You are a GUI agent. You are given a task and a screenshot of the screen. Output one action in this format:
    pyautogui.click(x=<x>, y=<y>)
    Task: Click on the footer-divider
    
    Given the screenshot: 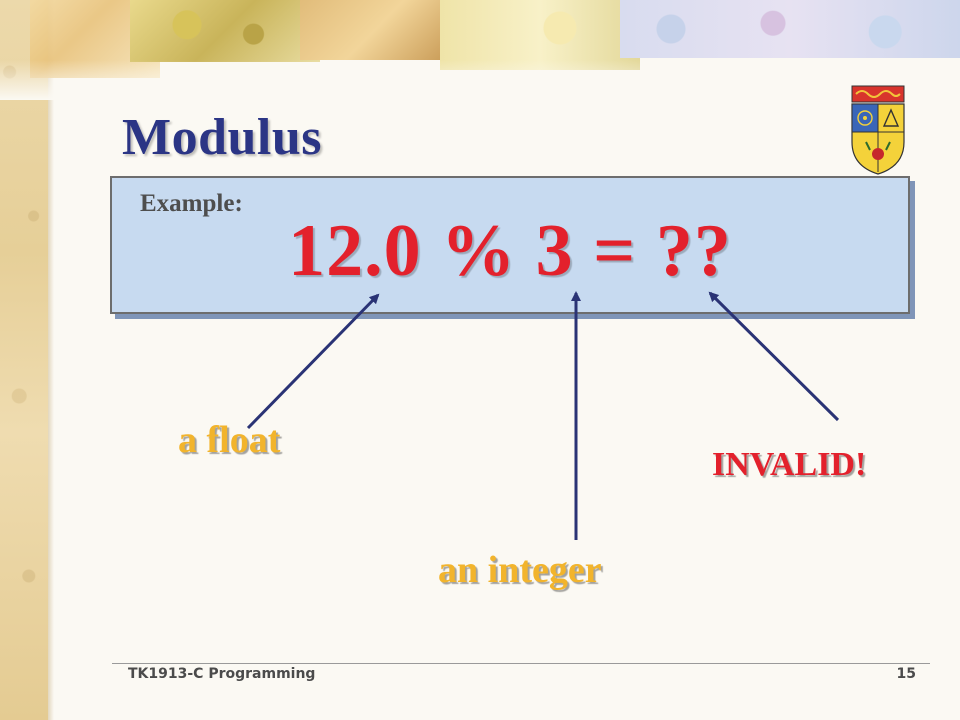 What is the action you would take?
    pyautogui.click(x=521, y=663)
    